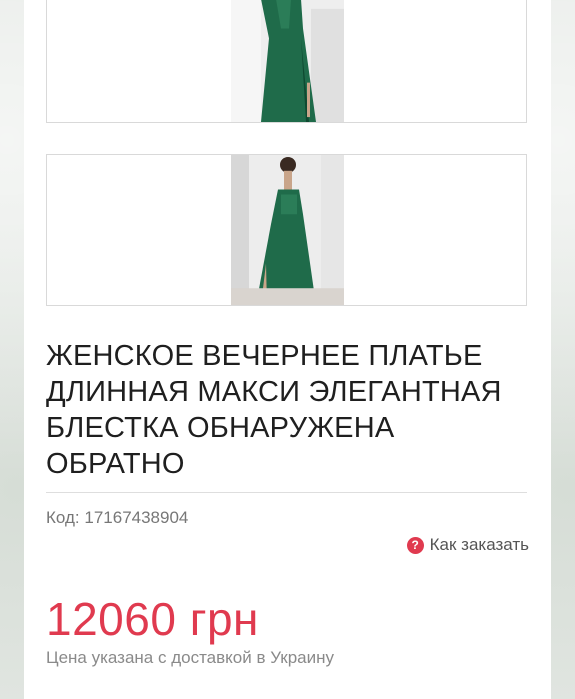  I want to click on price-note: Цена указана с доставкой в Украину, so click(190, 657).